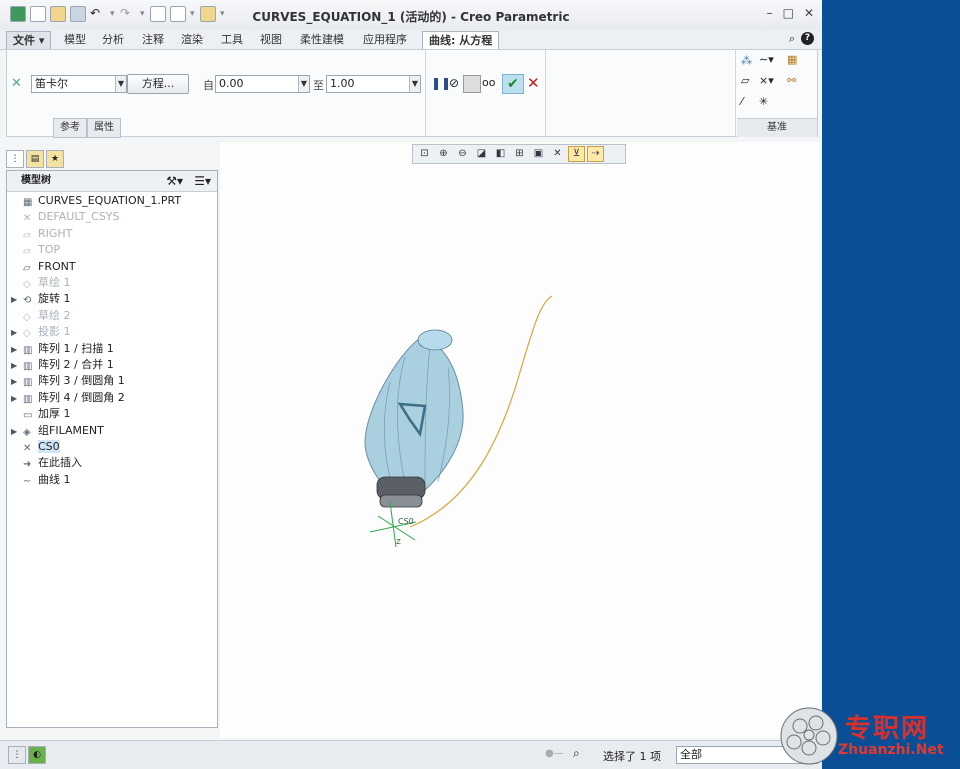 The image size is (960, 769). Describe the element at coordinates (75, 39) in the screenshot. I see `tab-model: 模型` at that location.